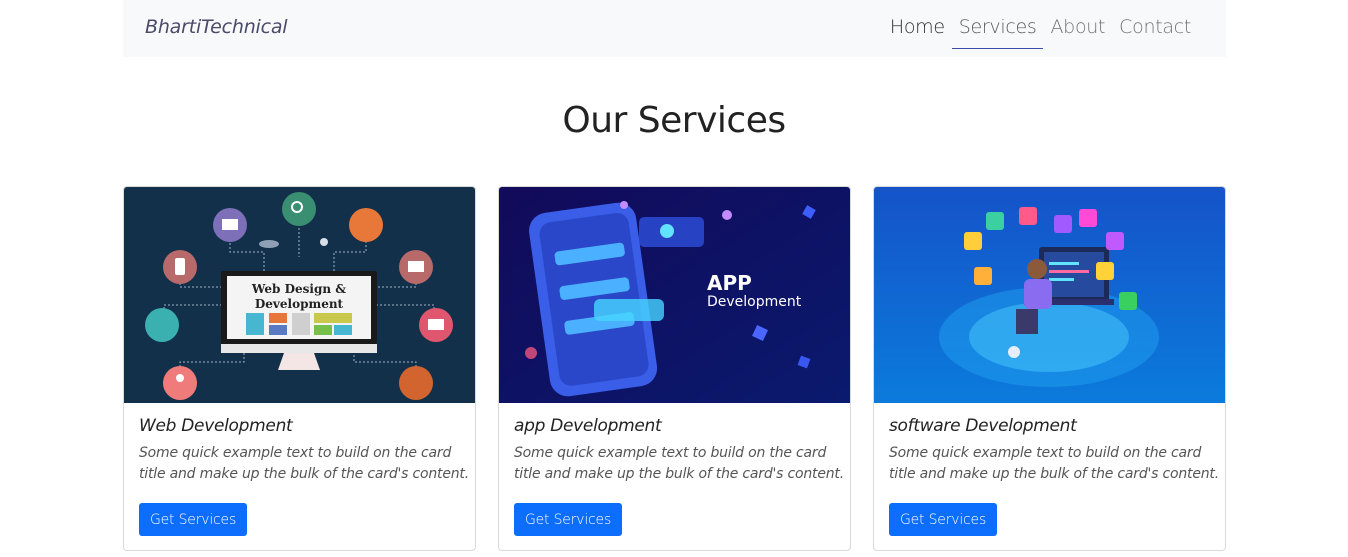 Image resolution: width=1348 pixels, height=557 pixels. What do you see at coordinates (997, 24) in the screenshot?
I see `nav-link-services: Services` at bounding box center [997, 24].